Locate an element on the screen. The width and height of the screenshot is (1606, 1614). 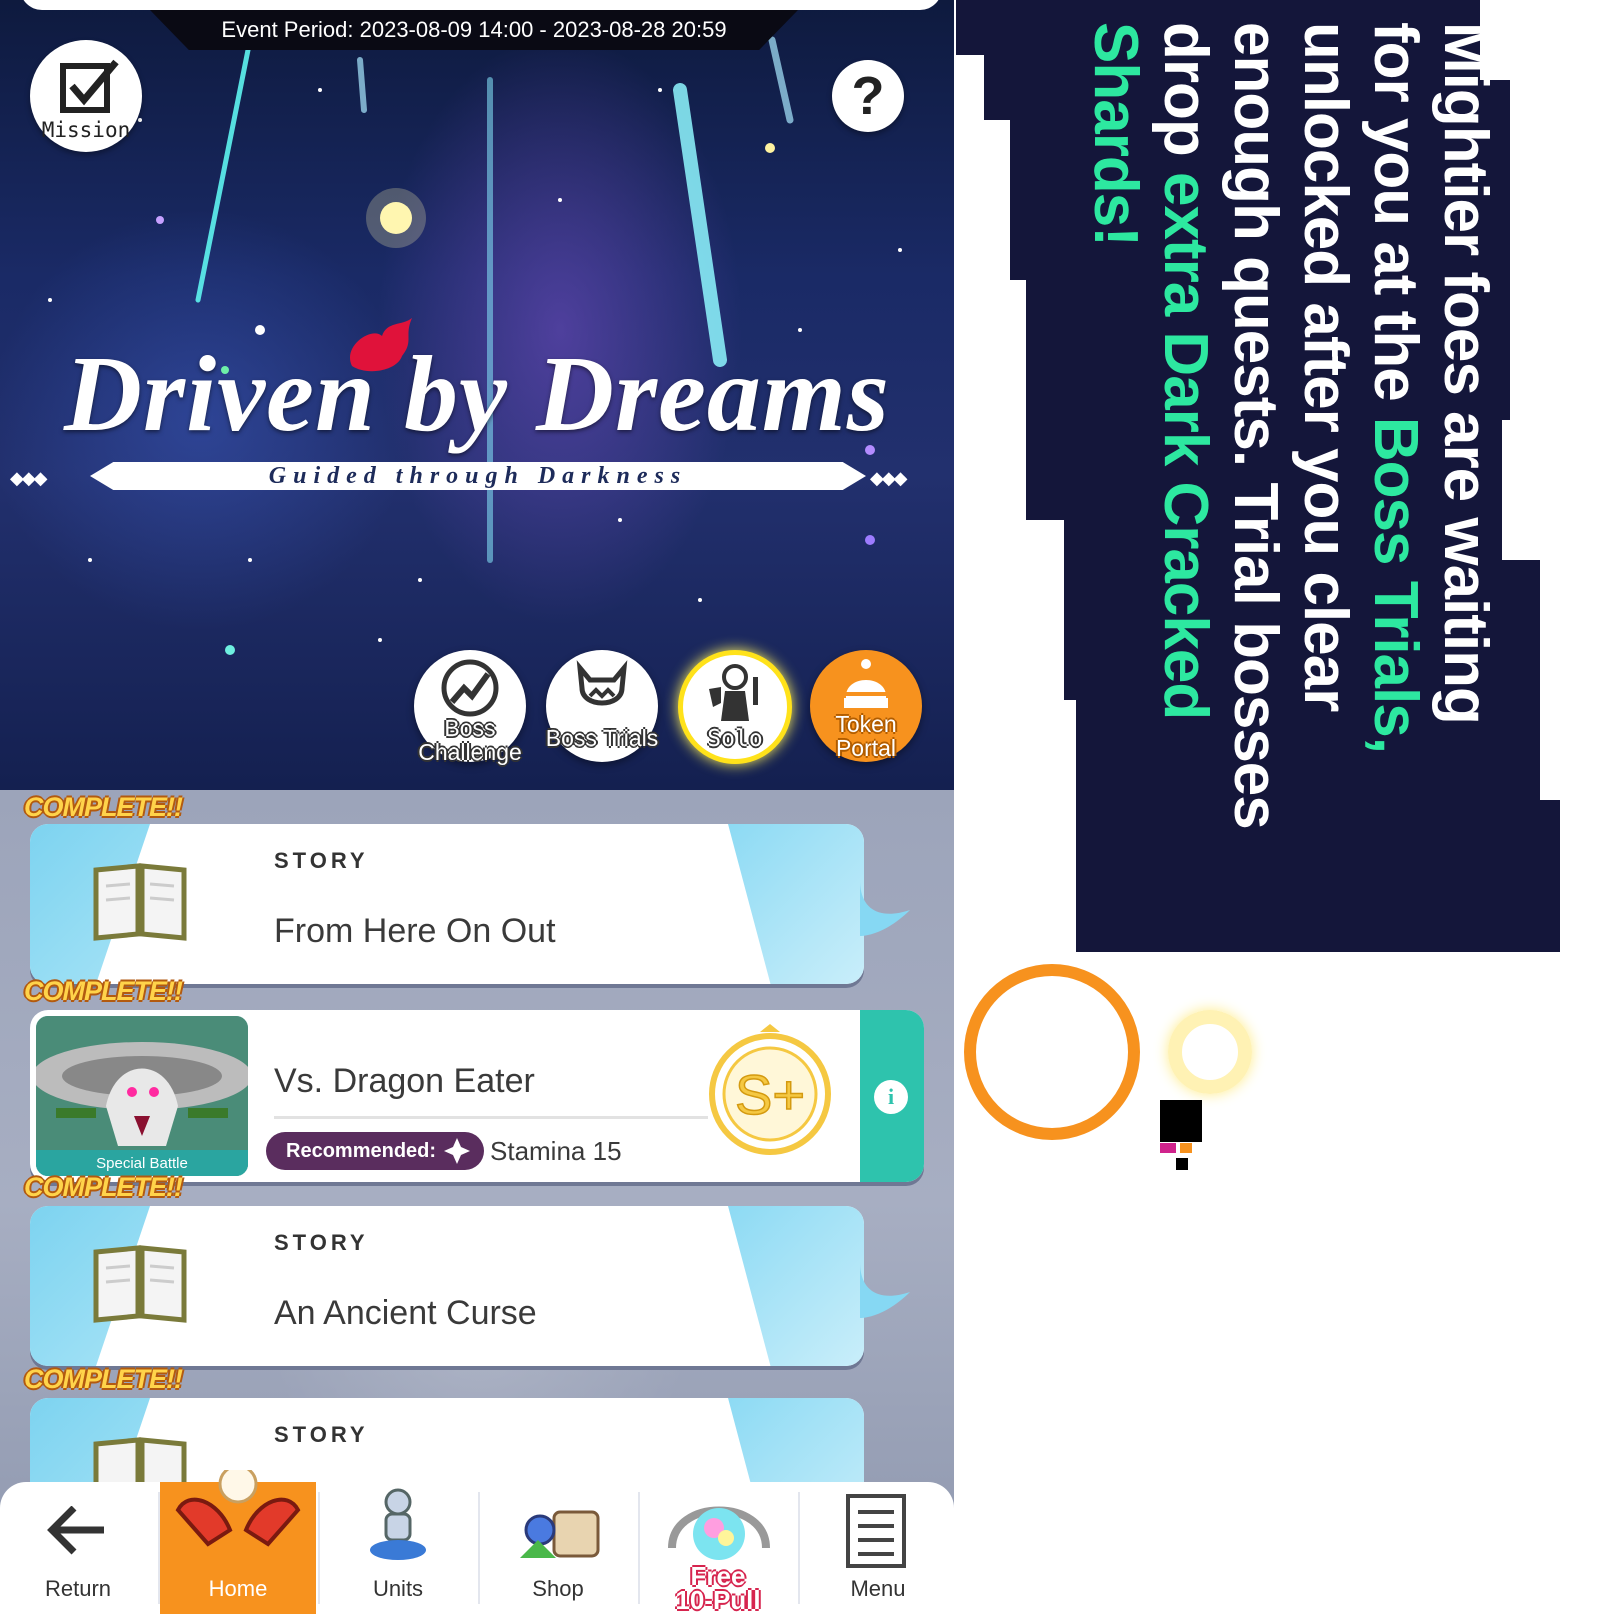
solo-label: Solo is located at coordinates (735, 739).